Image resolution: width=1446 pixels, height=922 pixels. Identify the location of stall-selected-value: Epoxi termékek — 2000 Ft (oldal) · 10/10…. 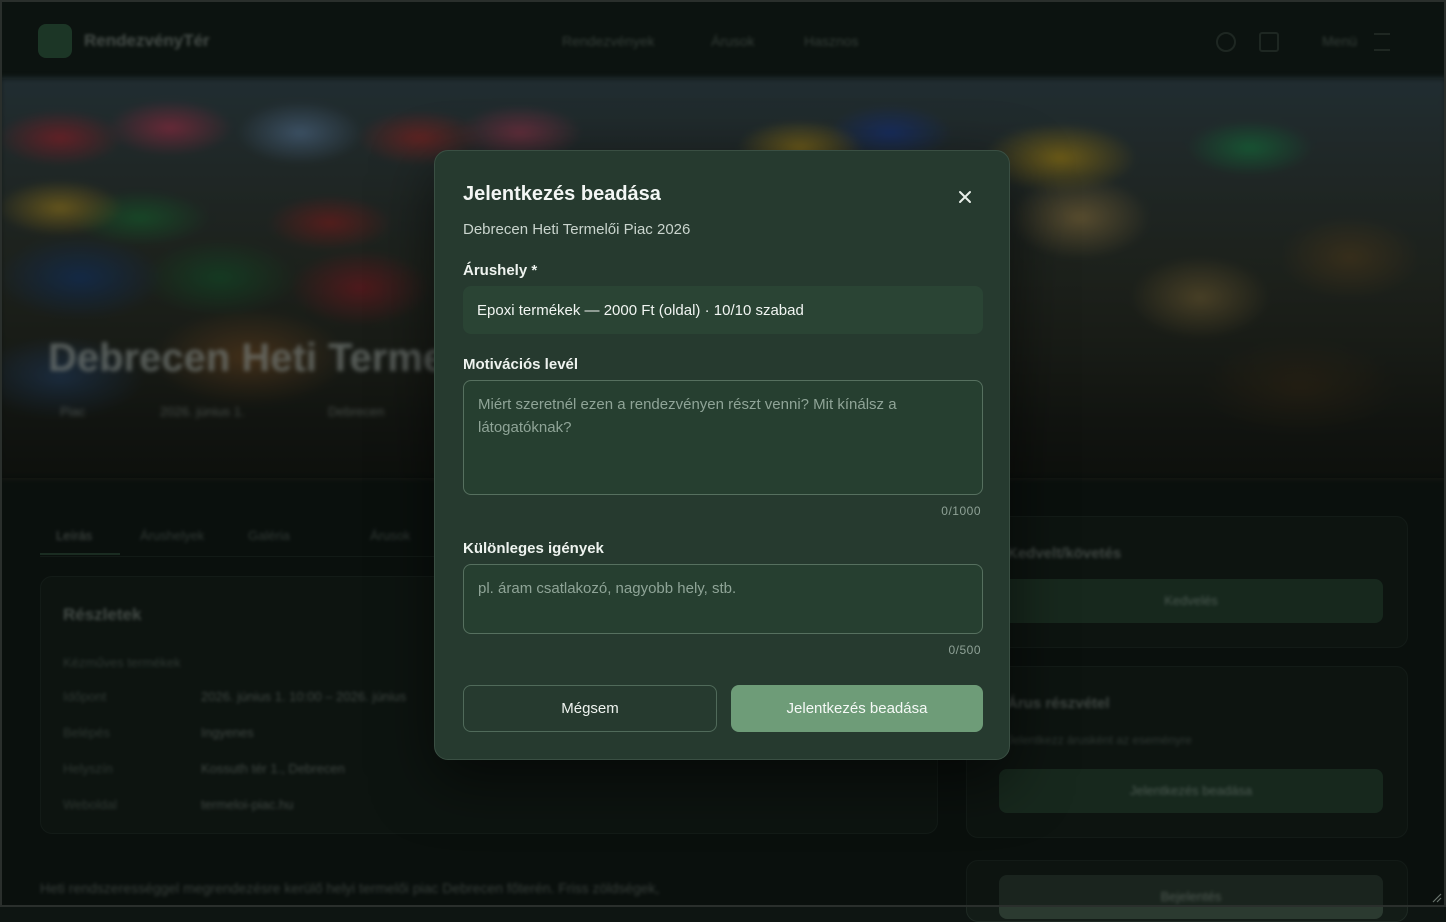
(640, 310).